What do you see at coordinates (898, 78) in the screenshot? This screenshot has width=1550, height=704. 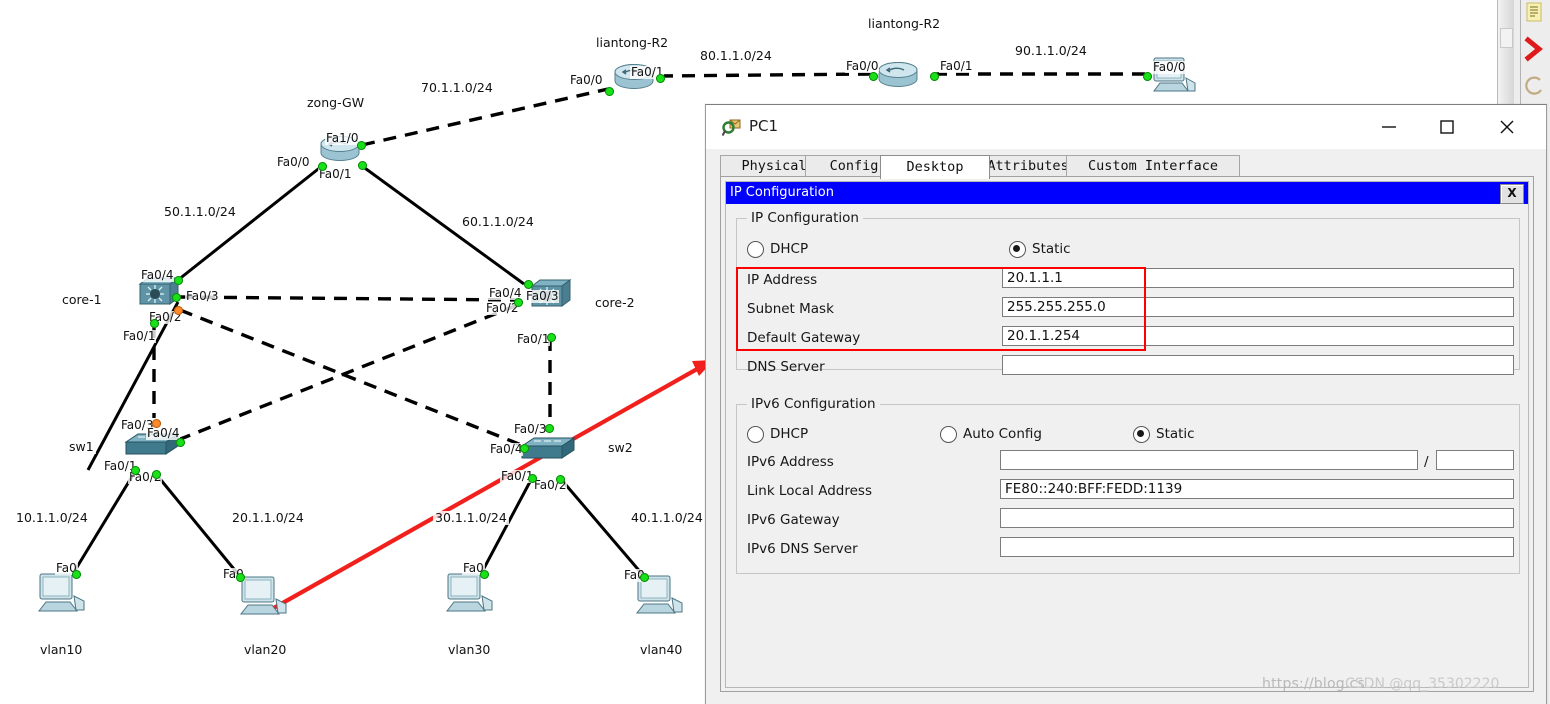 I see `device-icon-router-liantong-r2-b` at bounding box center [898, 78].